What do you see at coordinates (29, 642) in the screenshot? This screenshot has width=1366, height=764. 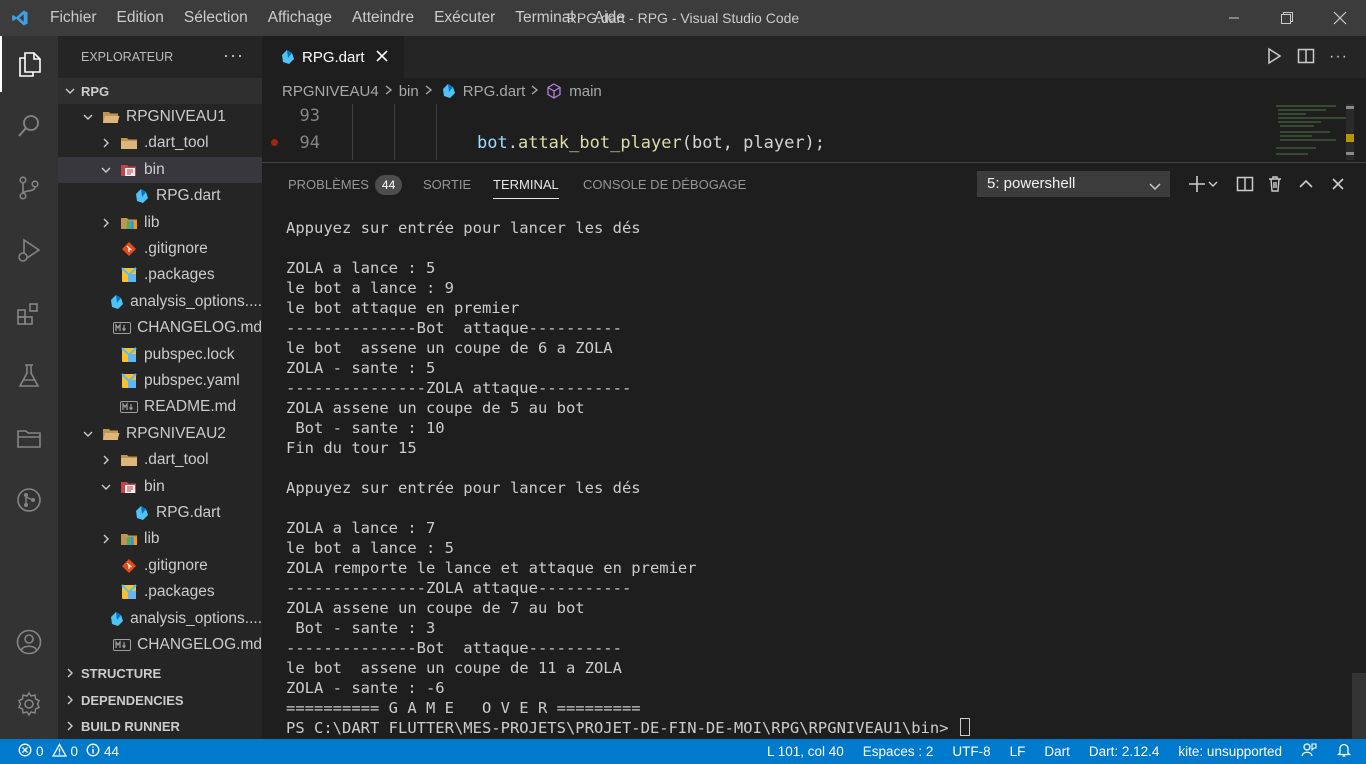 I see `accounts-icon` at bounding box center [29, 642].